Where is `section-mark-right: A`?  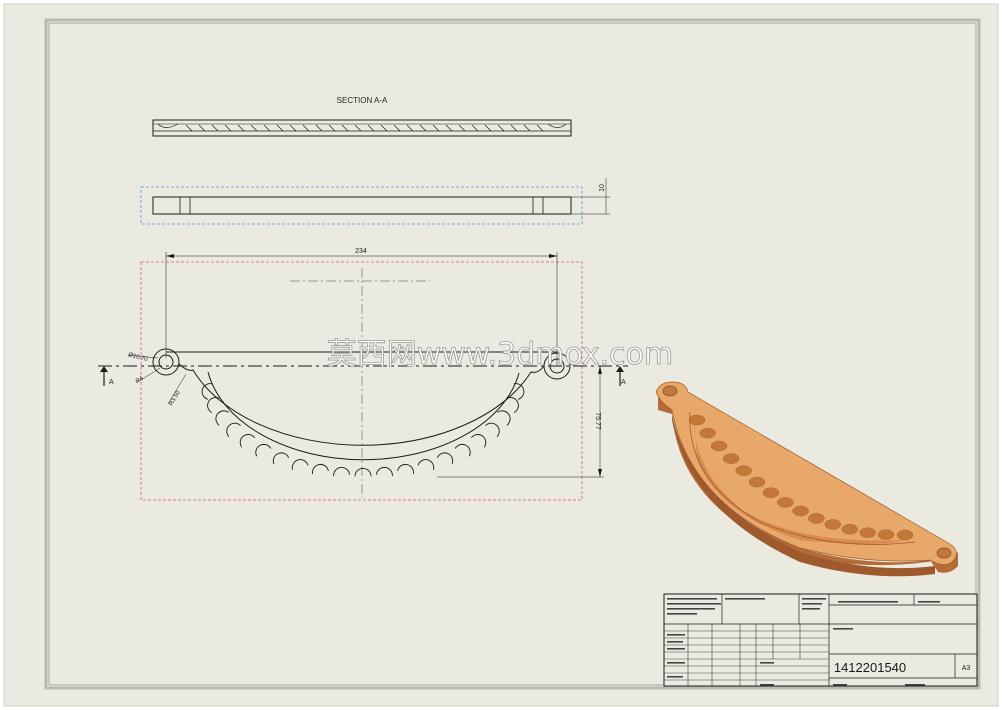 section-mark-right: A is located at coordinates (623, 382).